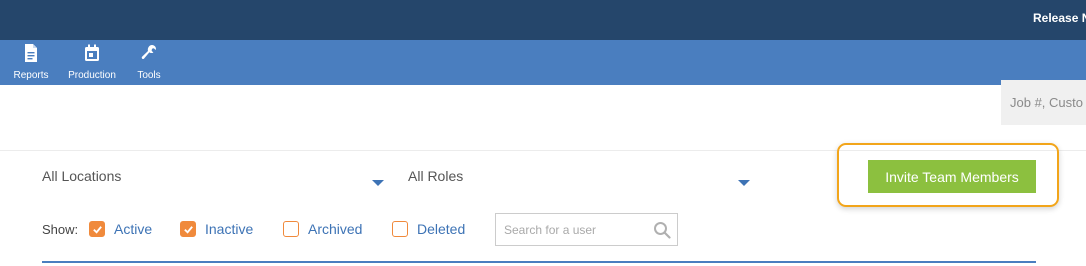  I want to click on show-label: Show:, so click(60, 229).